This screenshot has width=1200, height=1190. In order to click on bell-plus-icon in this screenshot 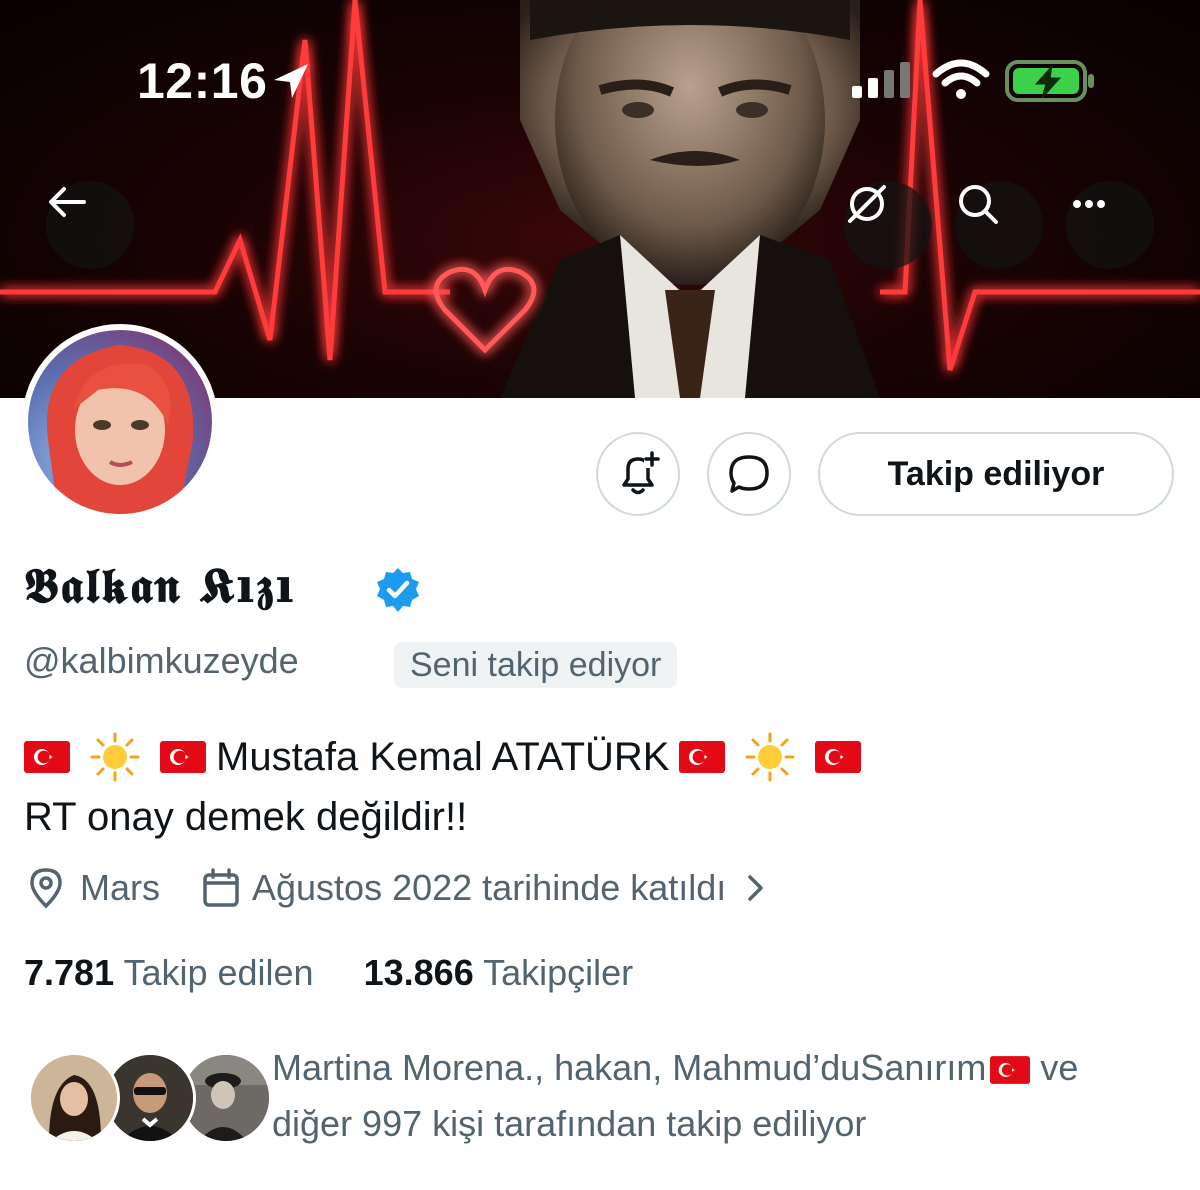, I will do `click(641, 473)`.